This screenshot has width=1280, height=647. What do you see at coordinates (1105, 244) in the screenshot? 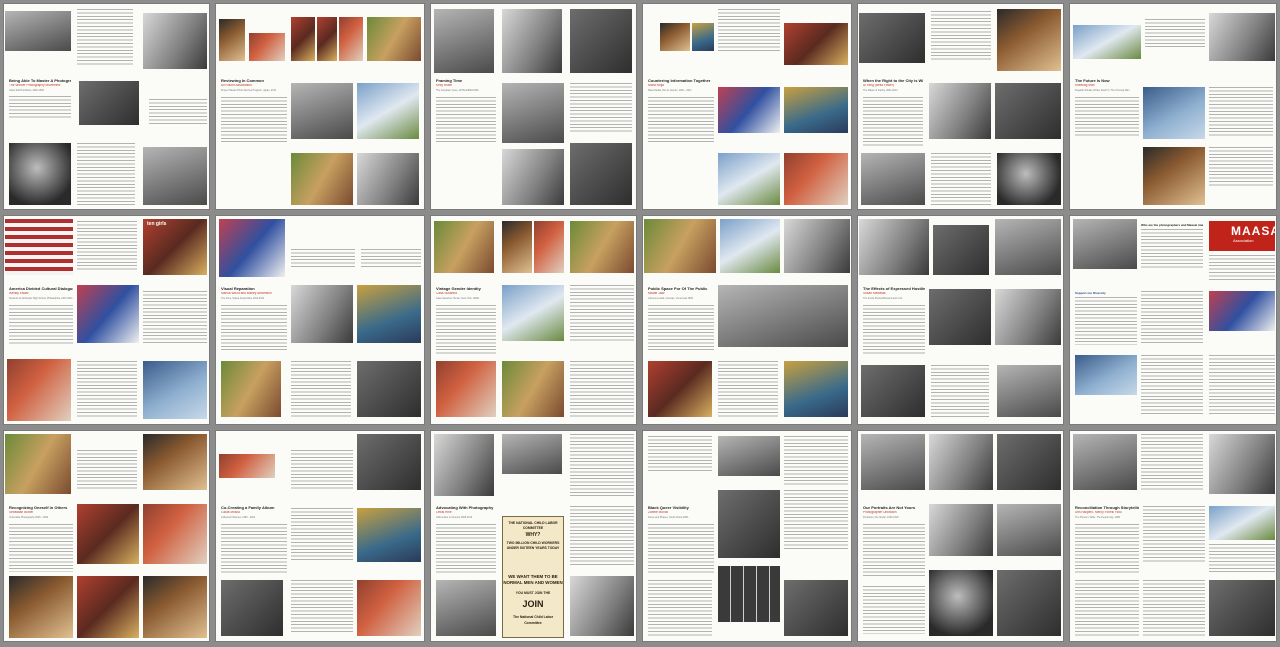
I see `photo-elder` at bounding box center [1105, 244].